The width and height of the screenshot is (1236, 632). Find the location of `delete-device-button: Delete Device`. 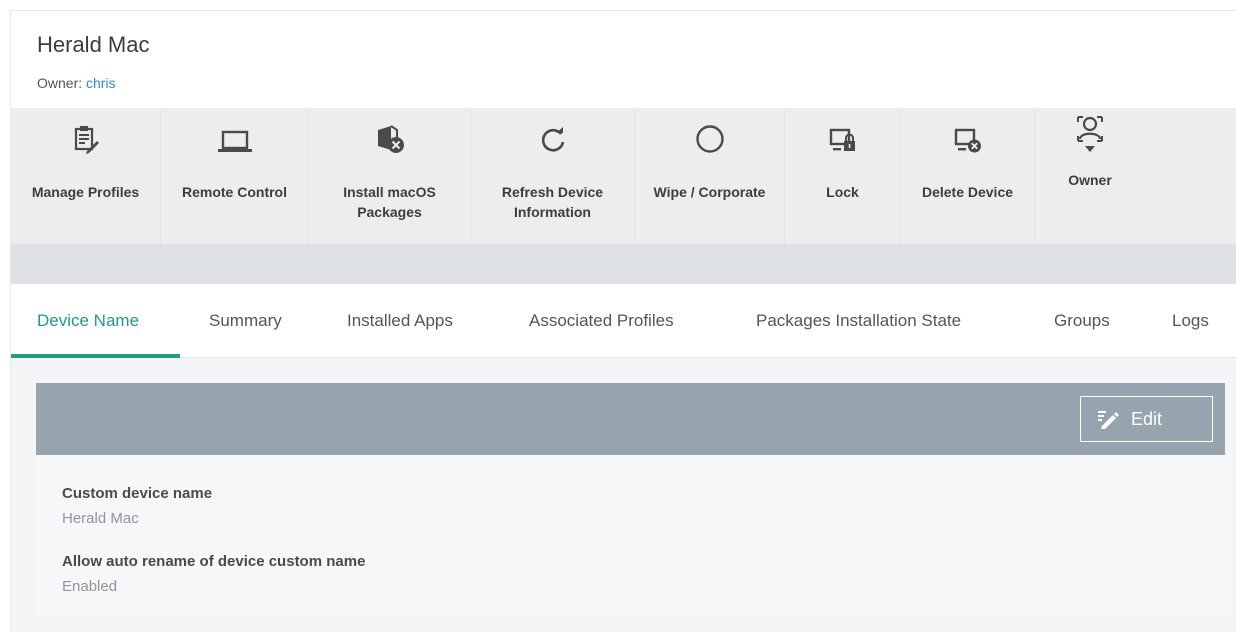

delete-device-button: Delete Device is located at coordinates (968, 176).